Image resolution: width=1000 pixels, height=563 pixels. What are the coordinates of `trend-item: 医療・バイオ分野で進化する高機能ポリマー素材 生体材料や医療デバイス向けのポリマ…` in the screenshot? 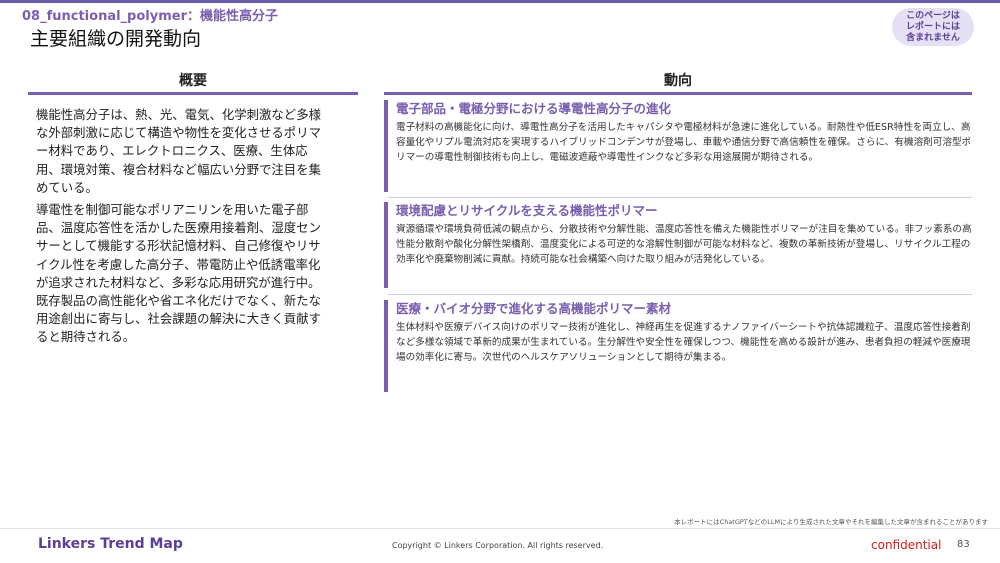 It's located at (678, 346).